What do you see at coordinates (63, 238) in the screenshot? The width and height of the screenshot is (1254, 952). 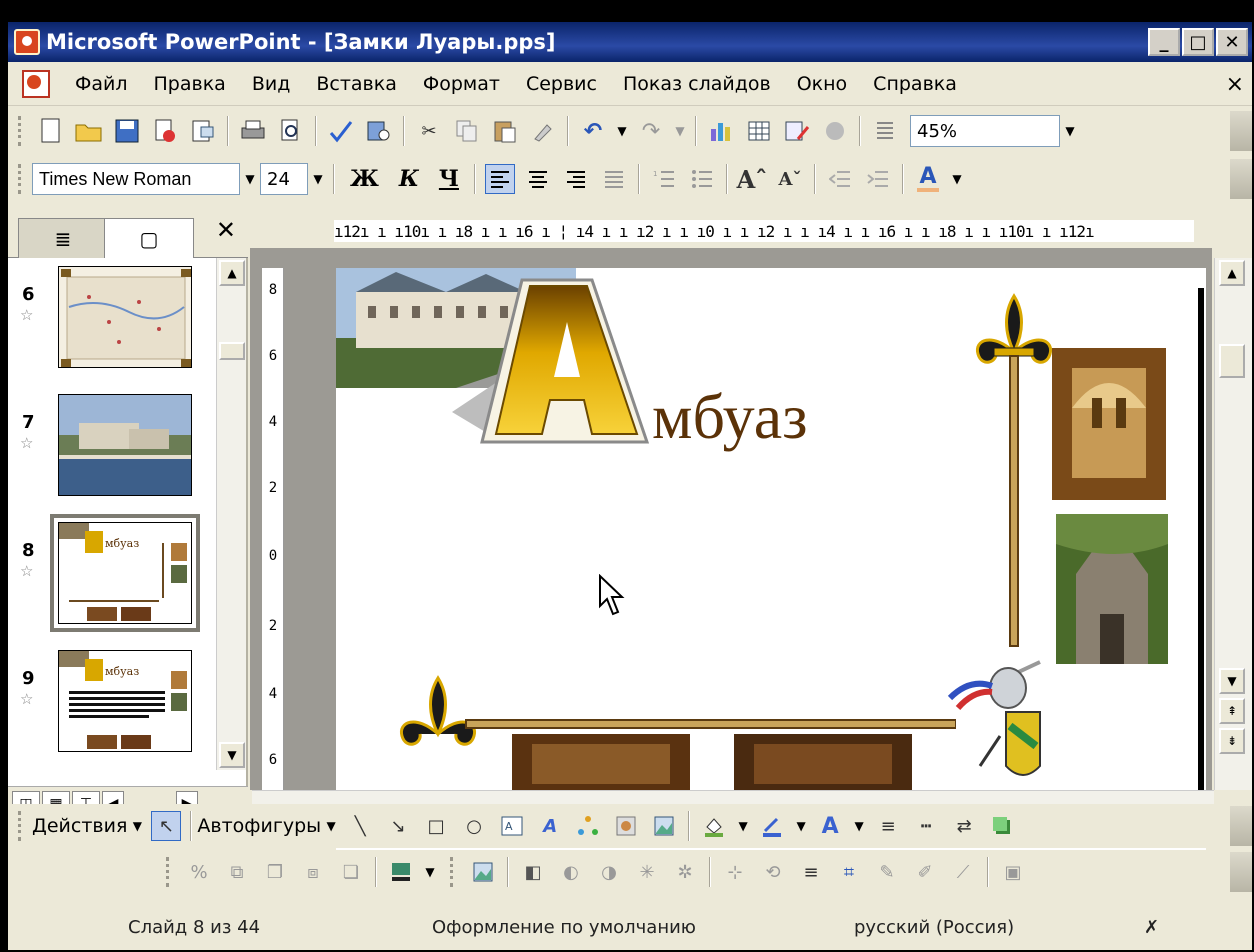 I see `tab-outline: ≣` at bounding box center [63, 238].